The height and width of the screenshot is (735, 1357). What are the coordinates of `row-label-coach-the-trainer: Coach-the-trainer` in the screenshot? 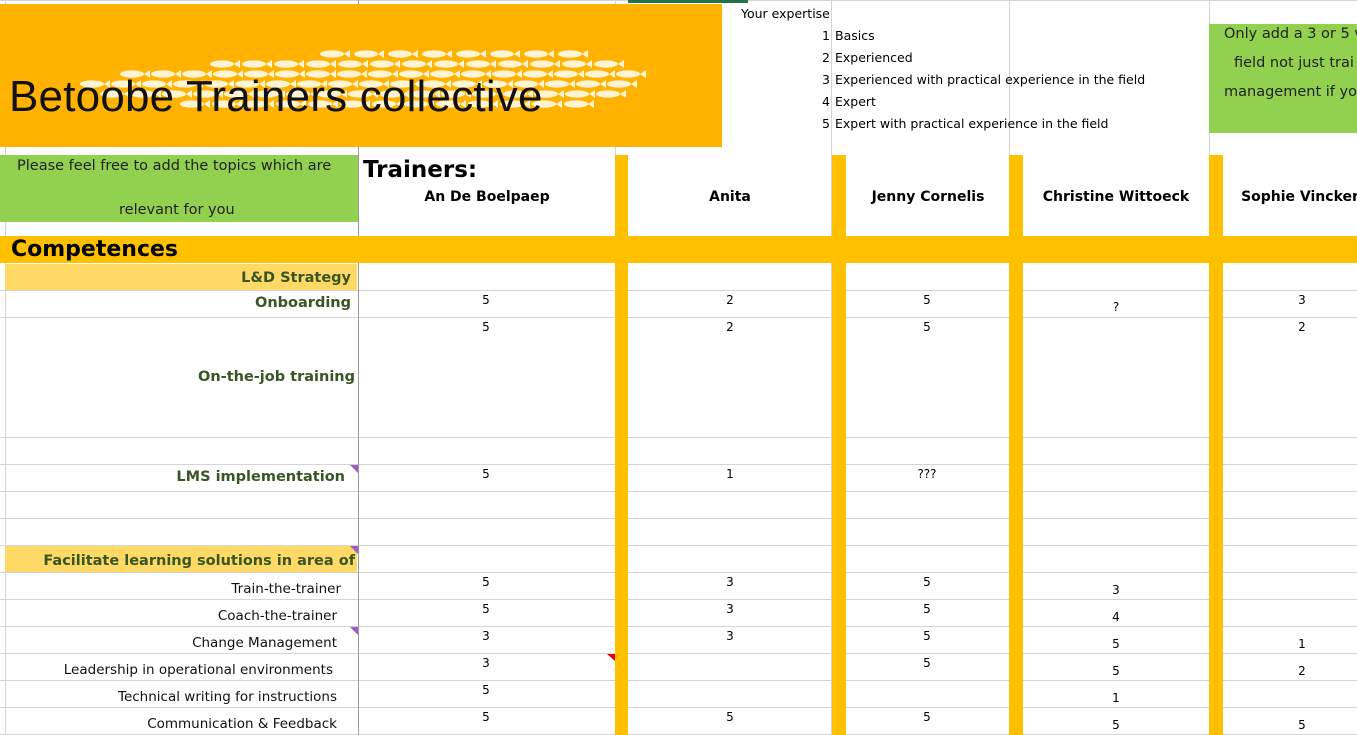 It's located at (277, 616).